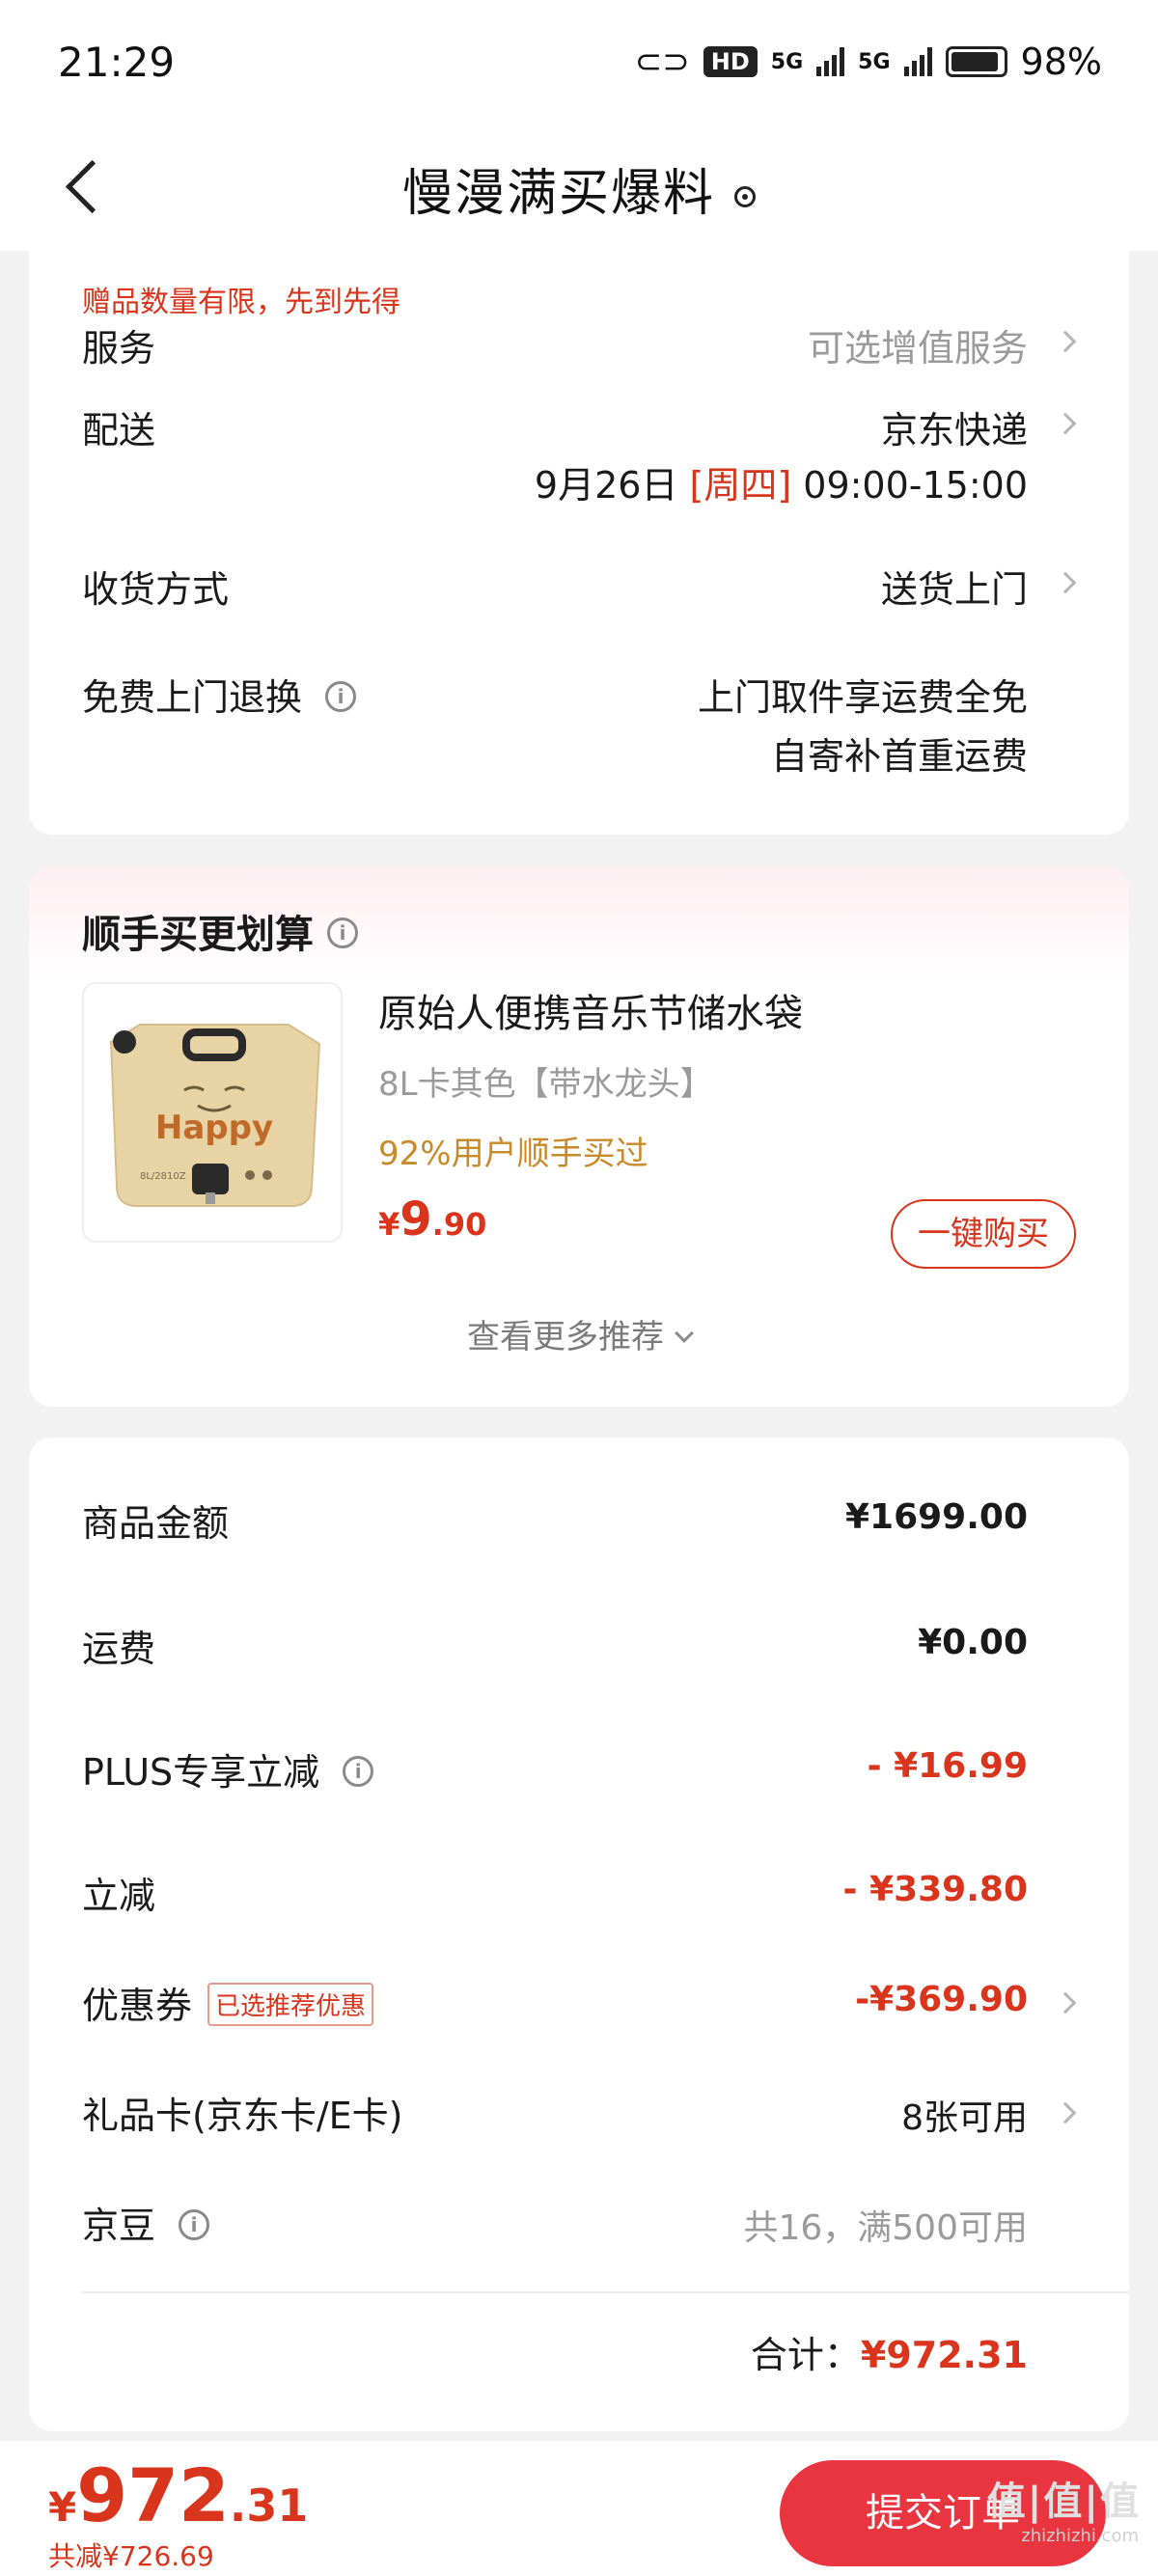 This screenshot has width=1158, height=2576. What do you see at coordinates (740, 486) in the screenshot?
I see `shipping-weekday: [周四]` at bounding box center [740, 486].